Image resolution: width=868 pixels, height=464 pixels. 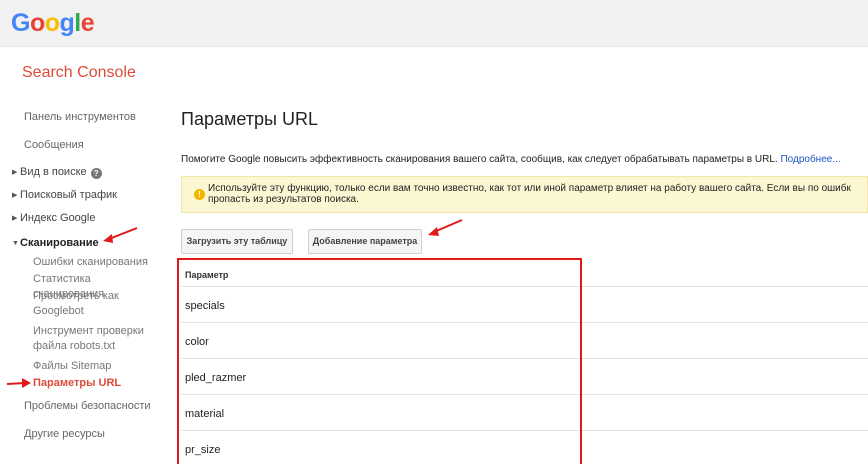 I want to click on sidebar-item-messages: Сообщения, so click(x=54, y=145).